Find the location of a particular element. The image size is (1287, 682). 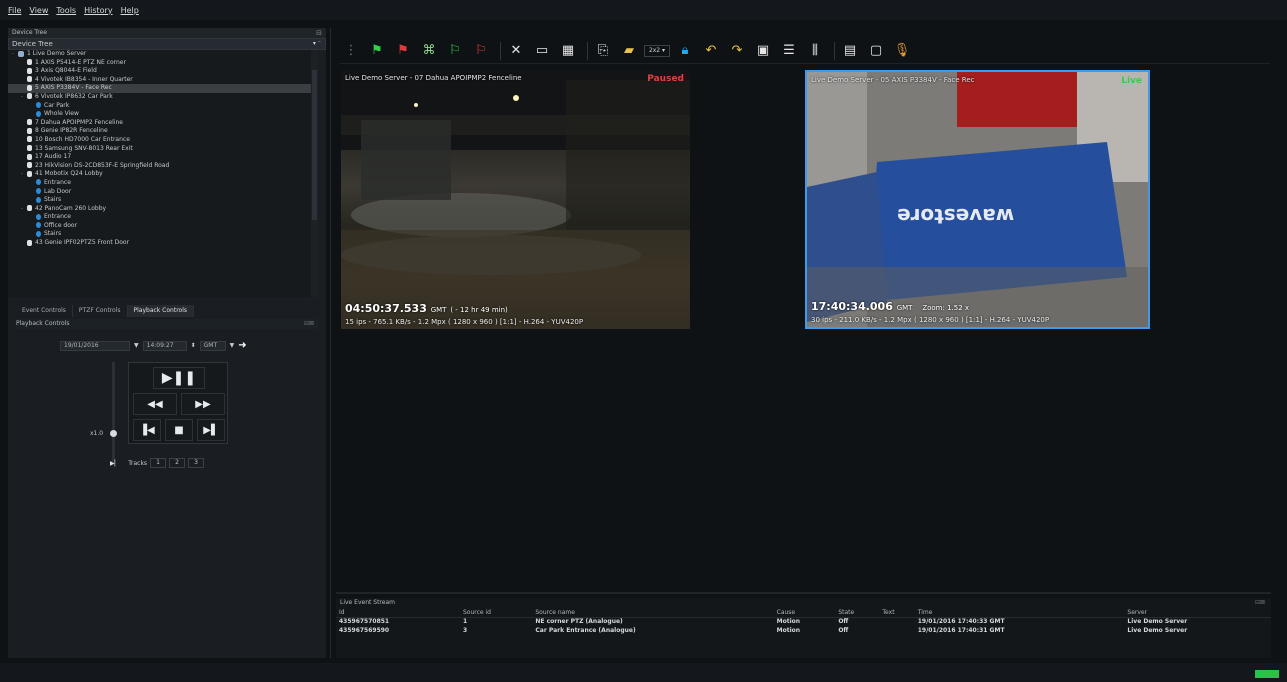

tree-scrollbar is located at coordinates (314, 173).